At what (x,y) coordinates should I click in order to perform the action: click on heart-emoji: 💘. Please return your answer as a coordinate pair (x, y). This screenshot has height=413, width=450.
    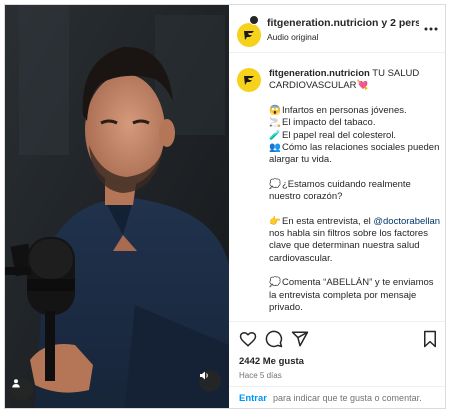
    Looking at the image, I should click on (362, 86).